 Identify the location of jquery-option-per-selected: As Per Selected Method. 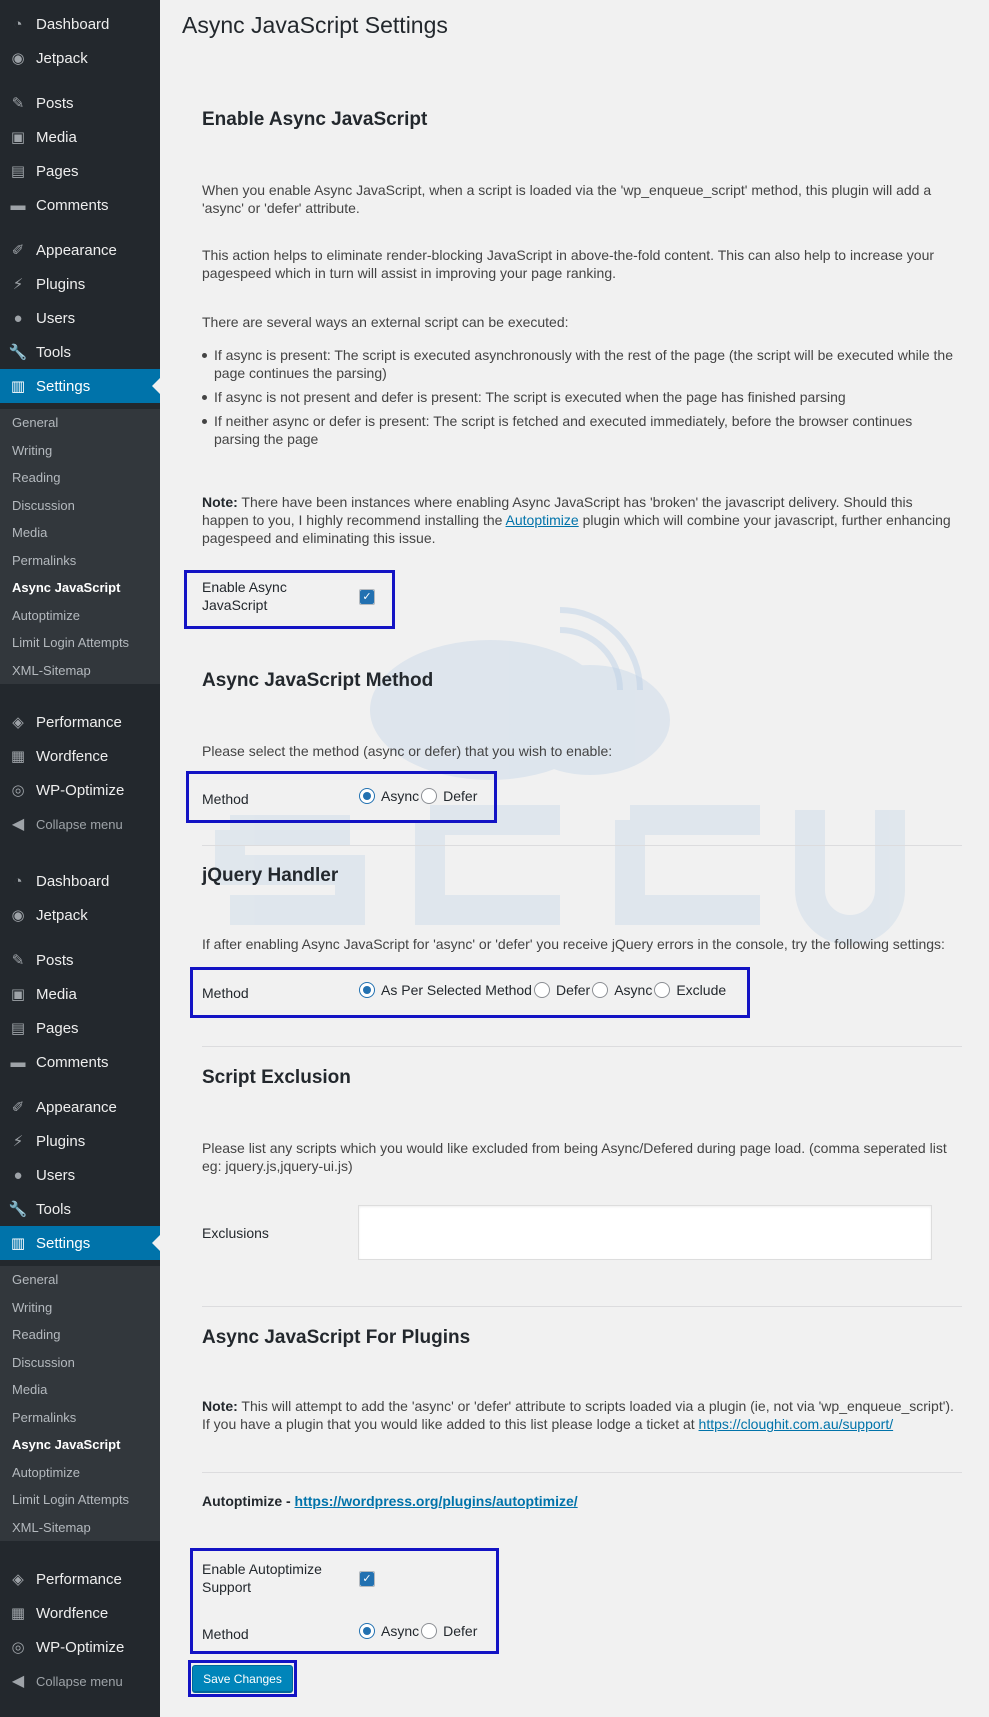
(445, 990).